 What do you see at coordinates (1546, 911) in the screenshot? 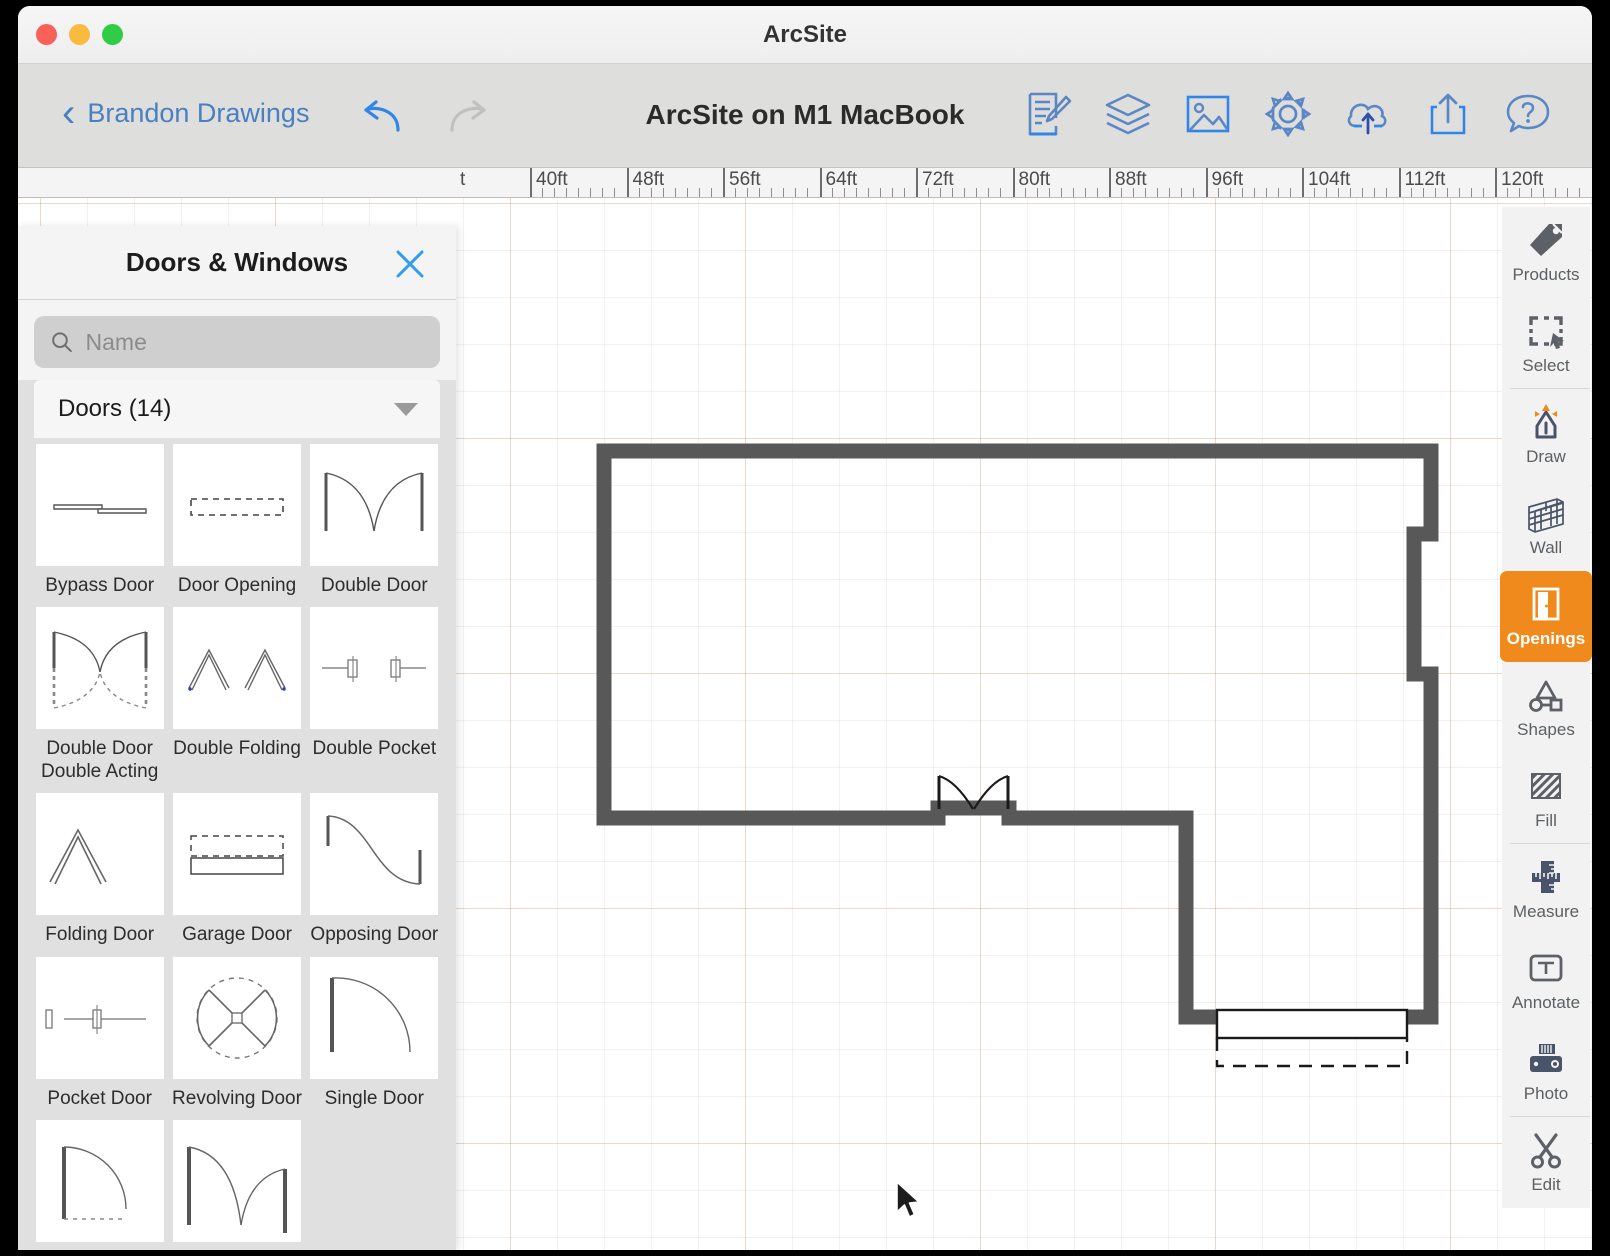
I see `rail-item-label: Measure` at bounding box center [1546, 911].